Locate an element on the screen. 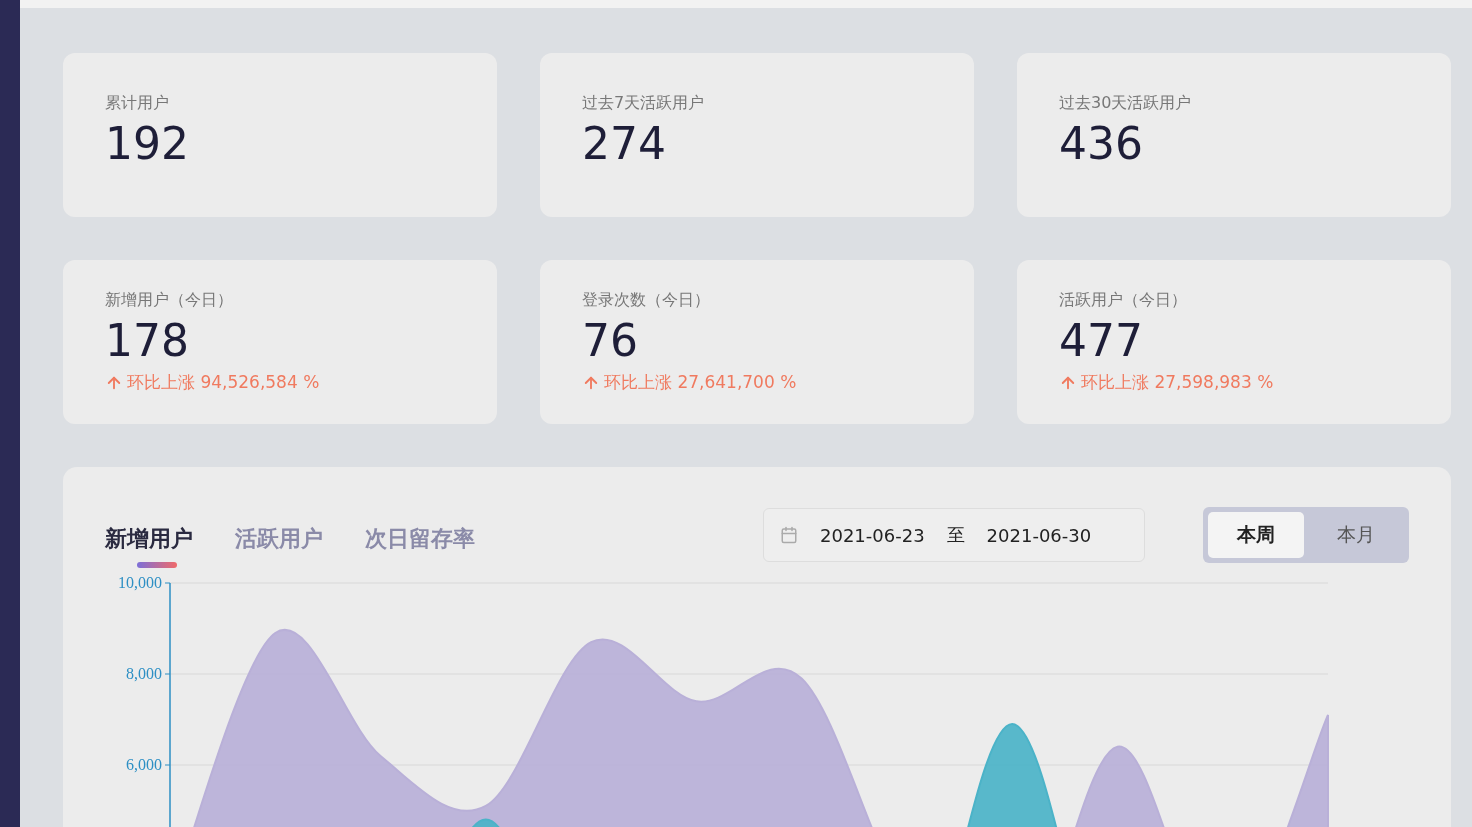 The height and width of the screenshot is (827, 1472). trend-text: 环比上涨 27,598,983 % is located at coordinates (1177, 382).